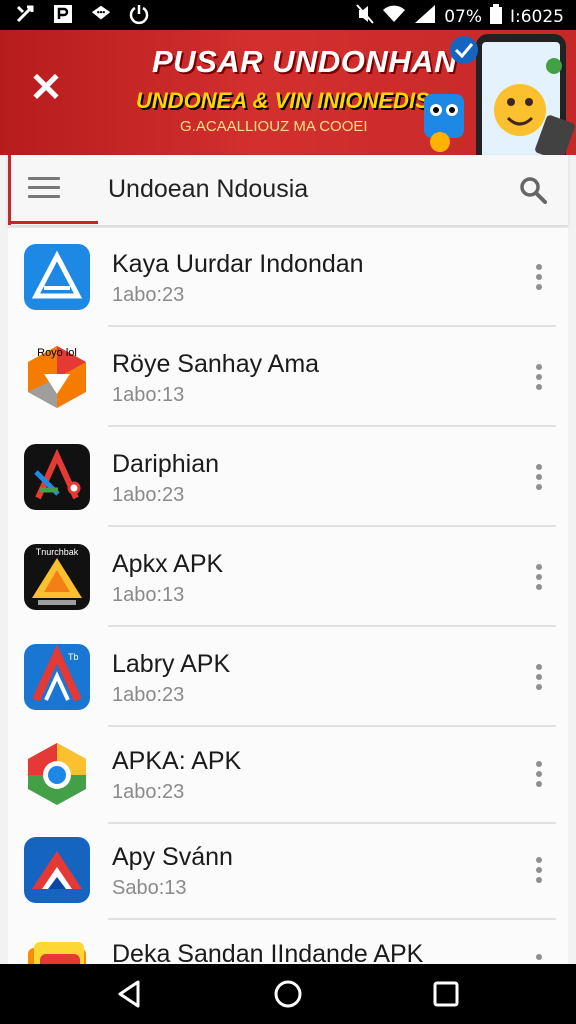  I want to click on p-square-icon, so click(63, 14).